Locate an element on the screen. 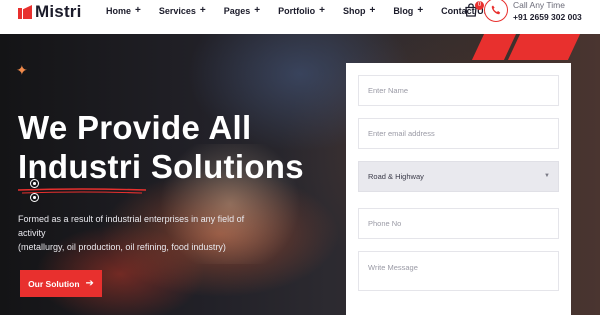 The height and width of the screenshot is (315, 600). message-placeholder: Write Message is located at coordinates (393, 267).